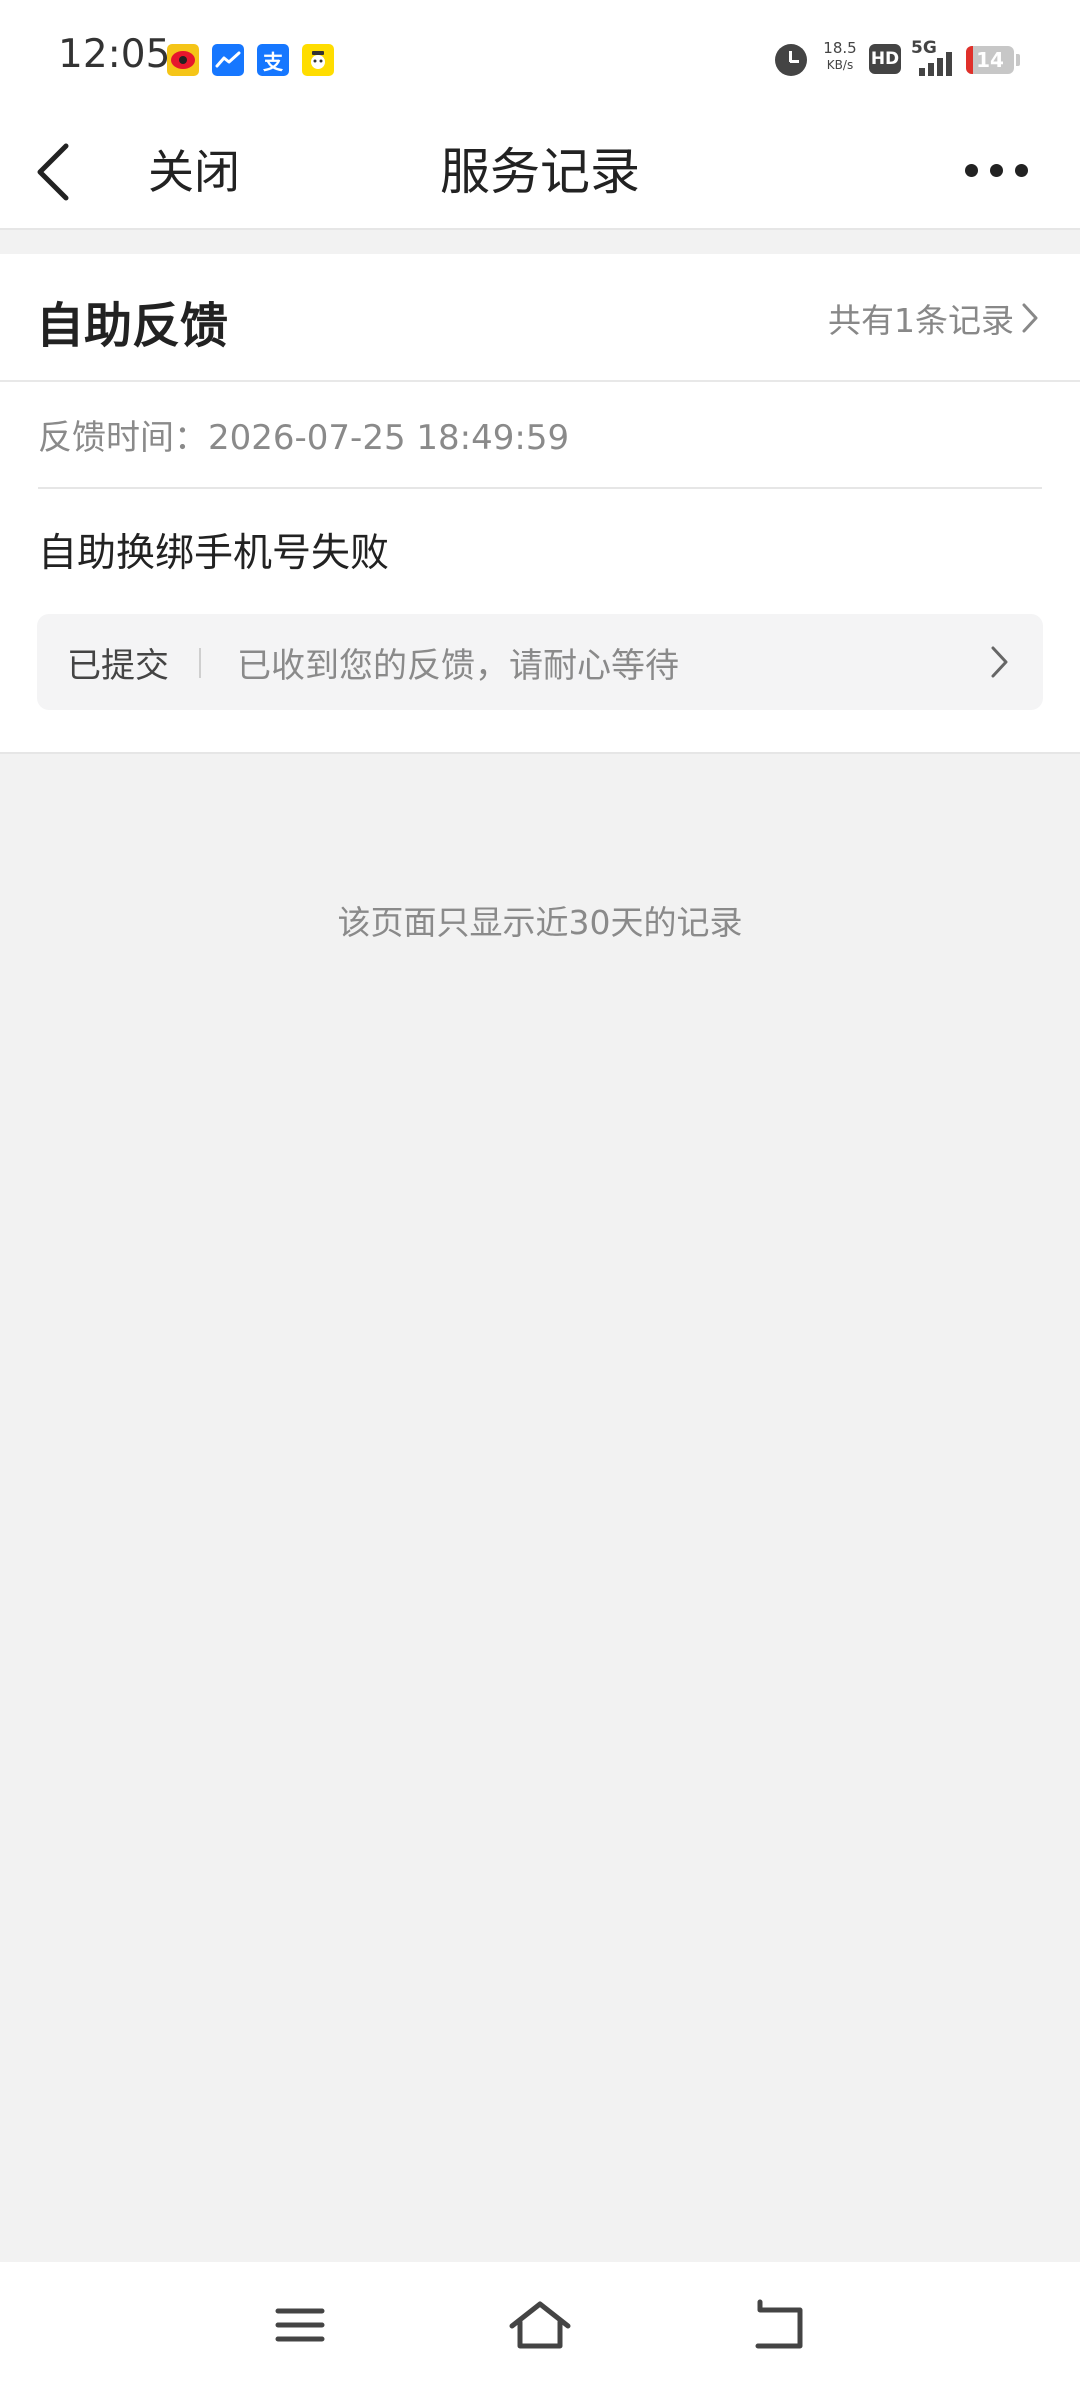 The height and width of the screenshot is (2388, 1080). Describe the element at coordinates (540, 318) in the screenshot. I see `card-header: 自助反馈 共有1条记录` at that location.